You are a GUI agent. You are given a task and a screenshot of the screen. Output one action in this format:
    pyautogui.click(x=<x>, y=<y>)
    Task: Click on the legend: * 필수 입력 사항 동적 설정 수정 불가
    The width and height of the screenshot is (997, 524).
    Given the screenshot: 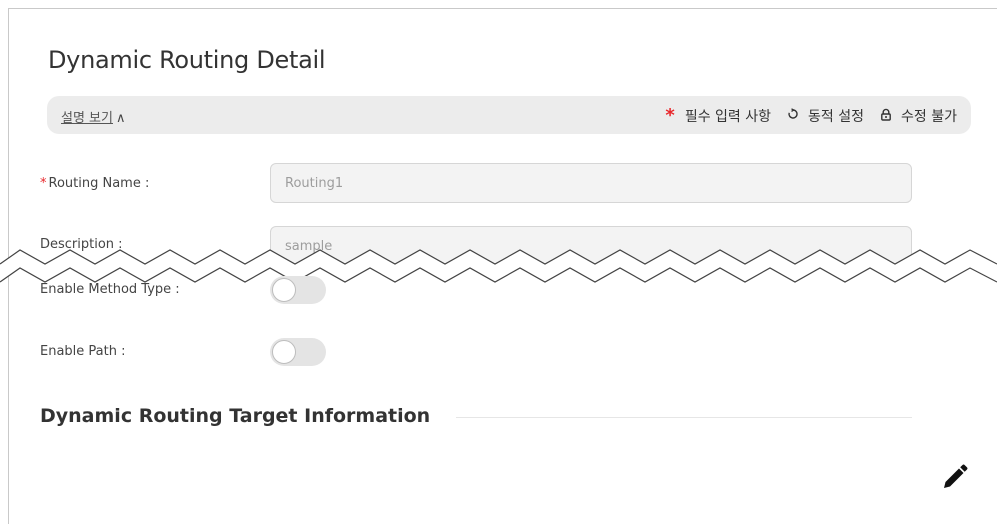 What is the action you would take?
    pyautogui.click(x=811, y=116)
    